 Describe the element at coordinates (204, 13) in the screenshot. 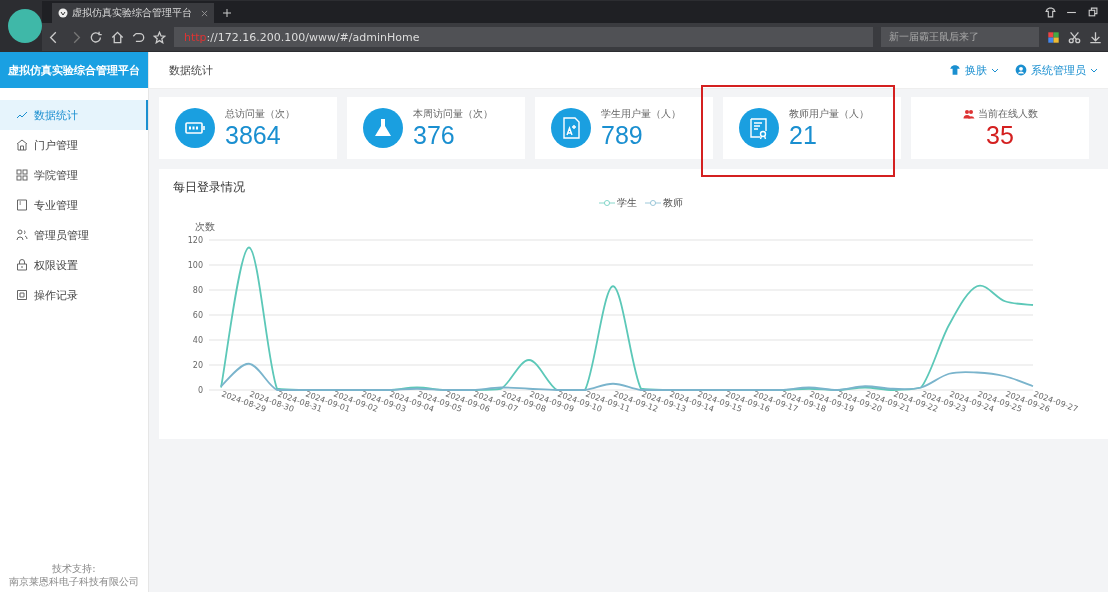

I see `close-icon` at that location.